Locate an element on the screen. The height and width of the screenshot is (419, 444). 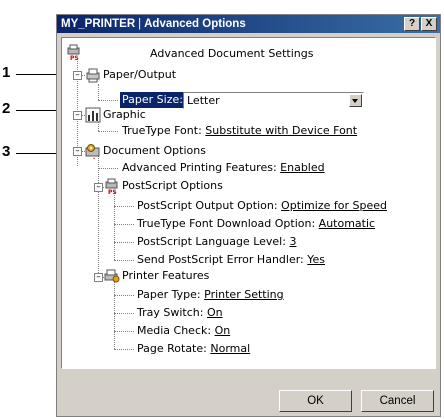
printer-features-icon is located at coordinates (112, 276).